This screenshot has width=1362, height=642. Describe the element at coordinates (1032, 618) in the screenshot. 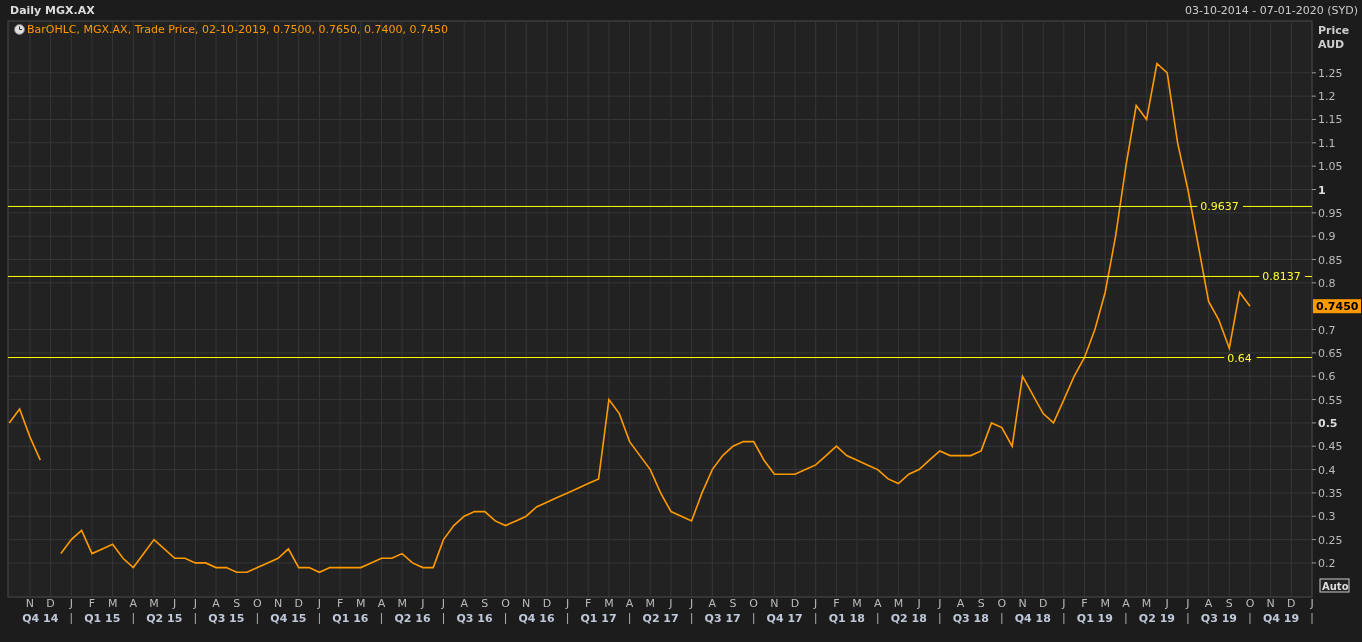

I see `quarter-label: Q4 18` at that location.